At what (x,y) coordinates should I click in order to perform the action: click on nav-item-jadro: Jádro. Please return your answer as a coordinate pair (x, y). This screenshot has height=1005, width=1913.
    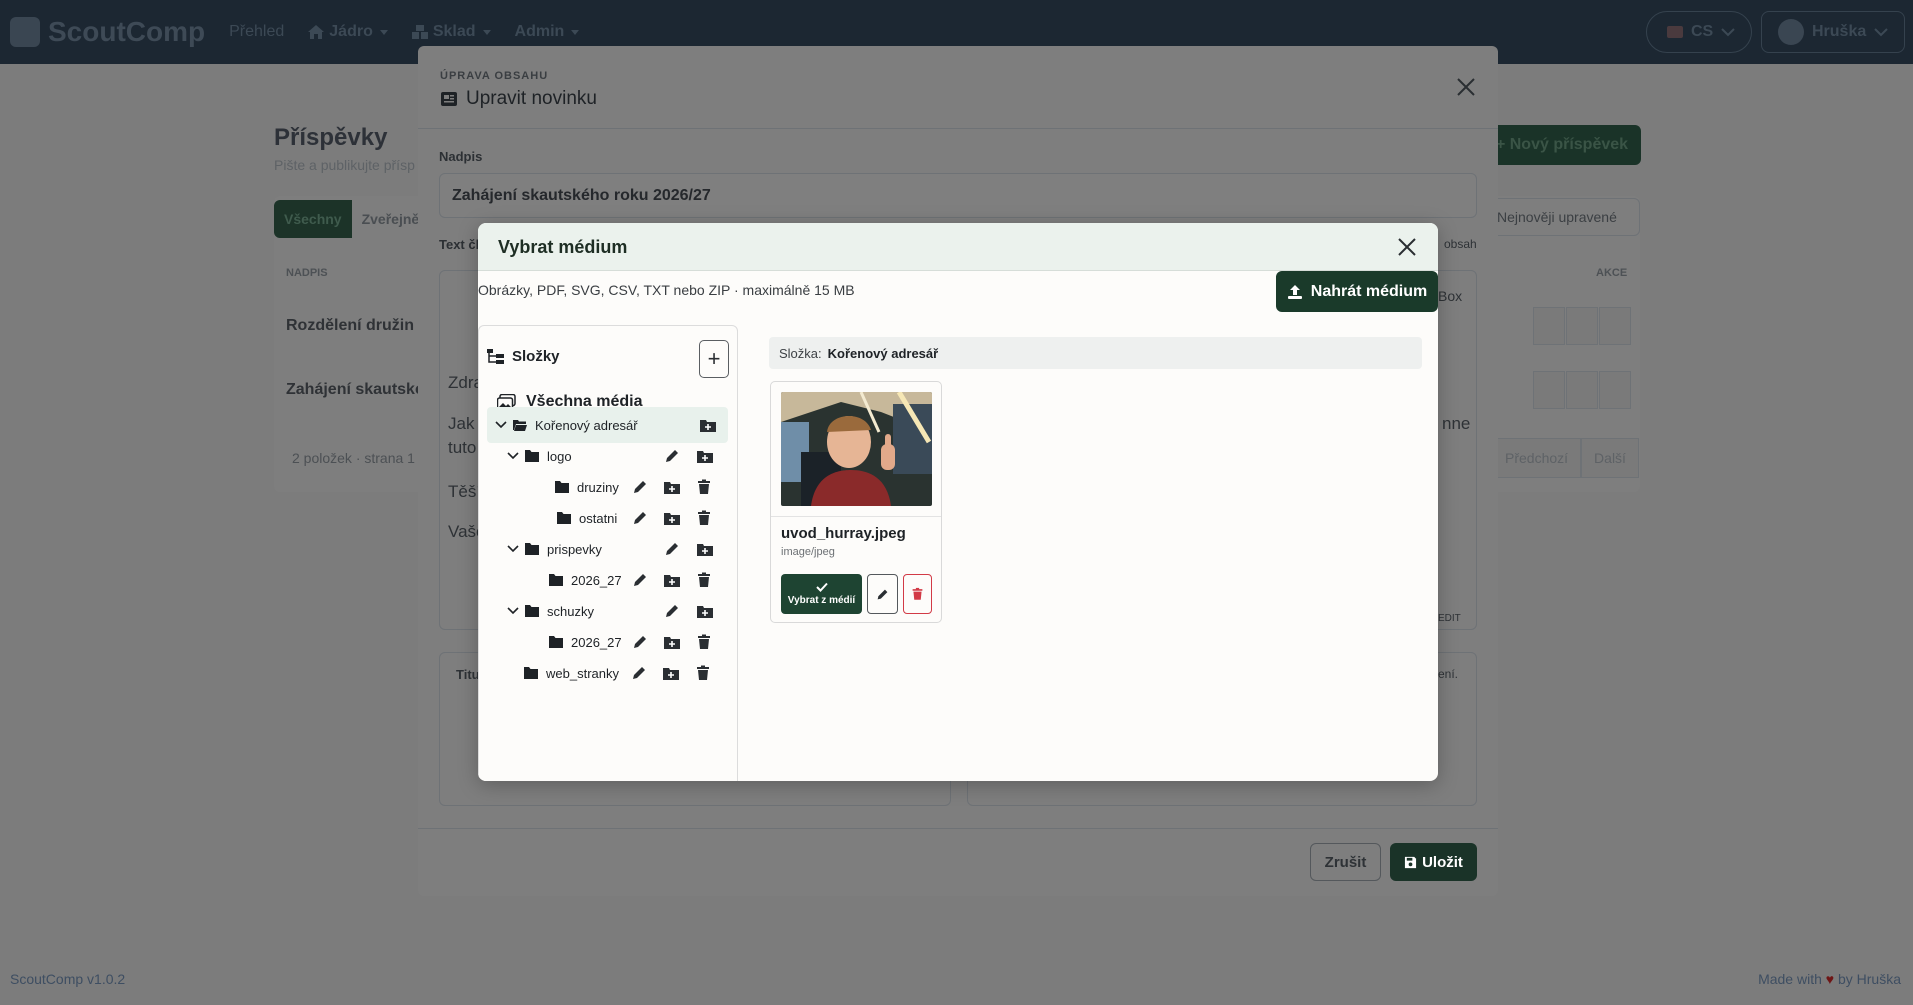
    Looking at the image, I should click on (348, 32).